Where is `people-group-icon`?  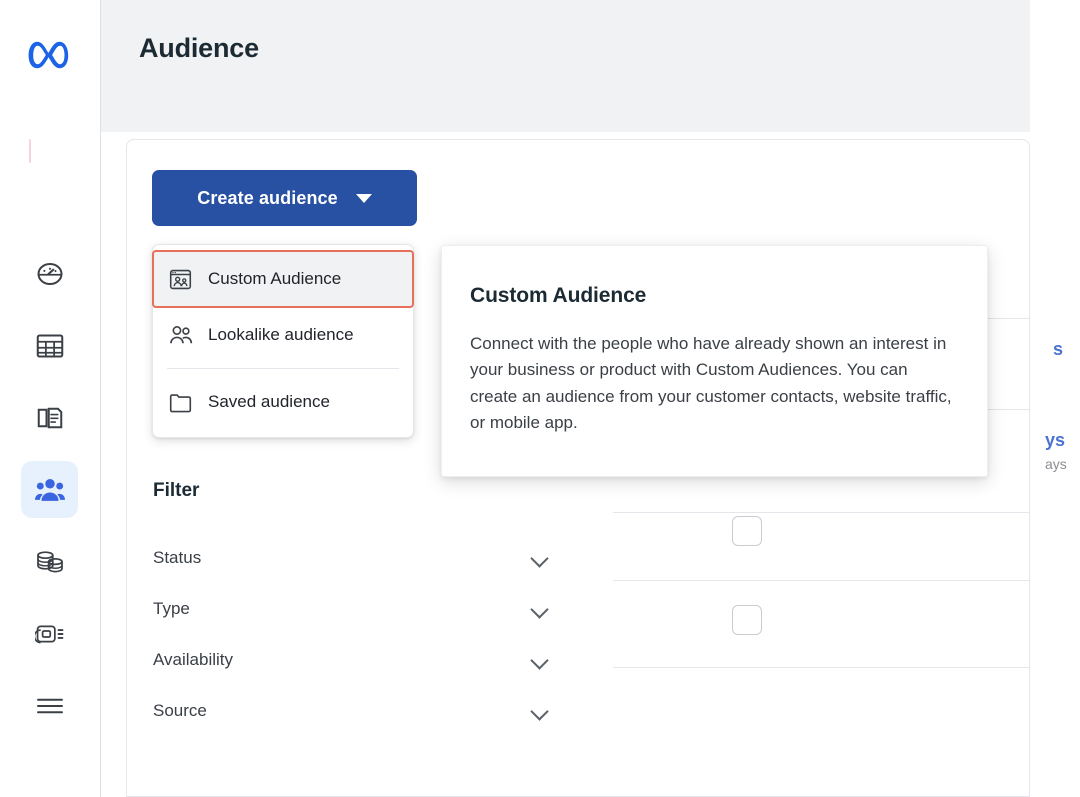
people-group-icon is located at coordinates (49, 490).